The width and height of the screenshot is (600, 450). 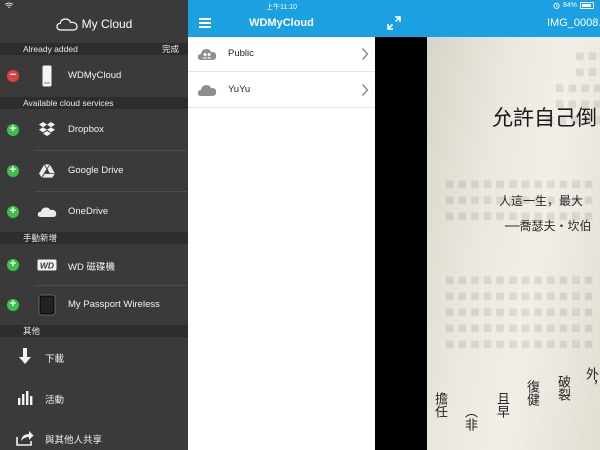 What do you see at coordinates (67, 24) in the screenshot?
I see `my-cloud-logo-icon` at bounding box center [67, 24].